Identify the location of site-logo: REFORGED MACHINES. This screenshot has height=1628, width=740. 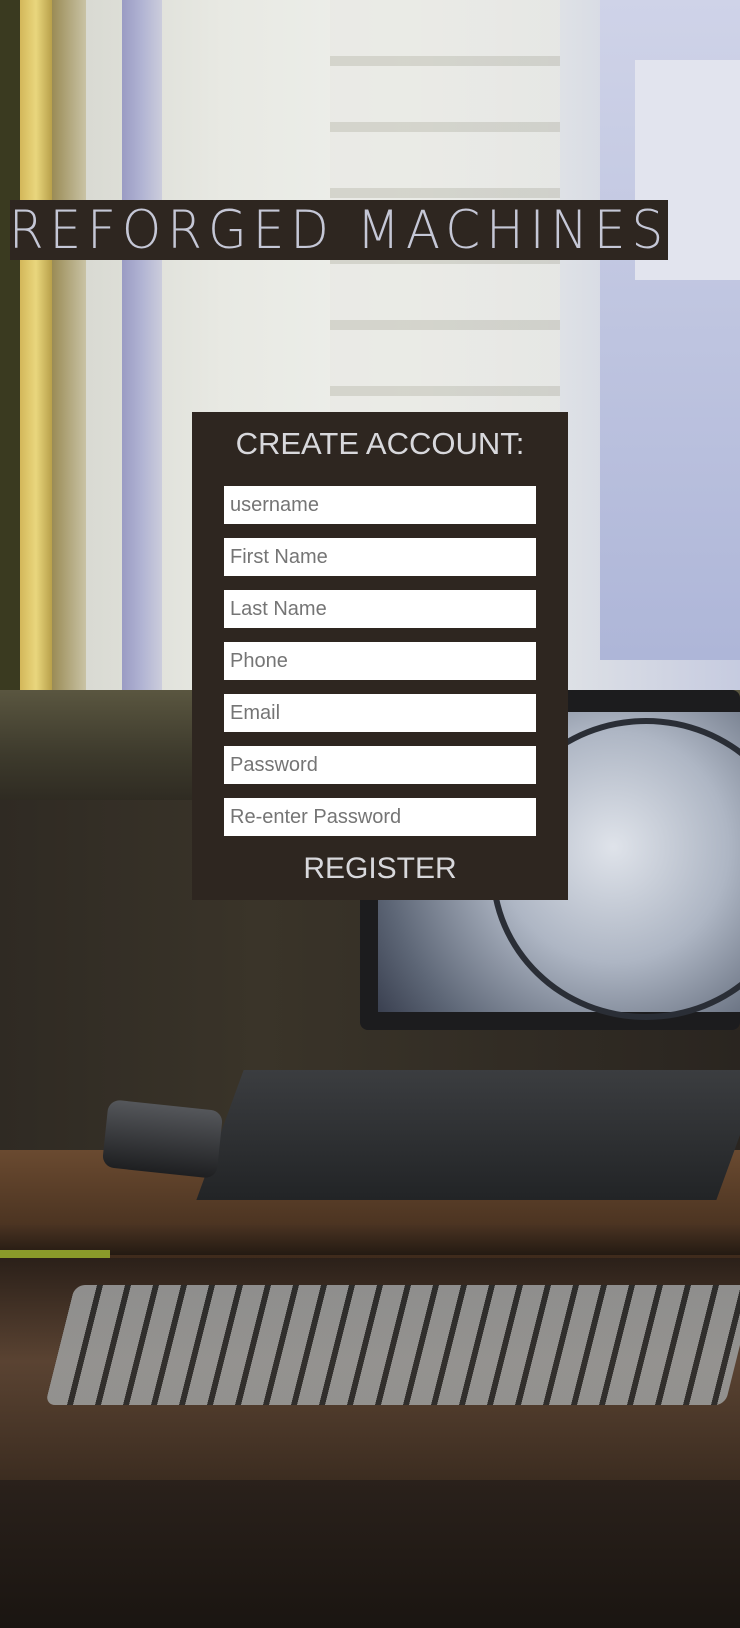
(339, 230).